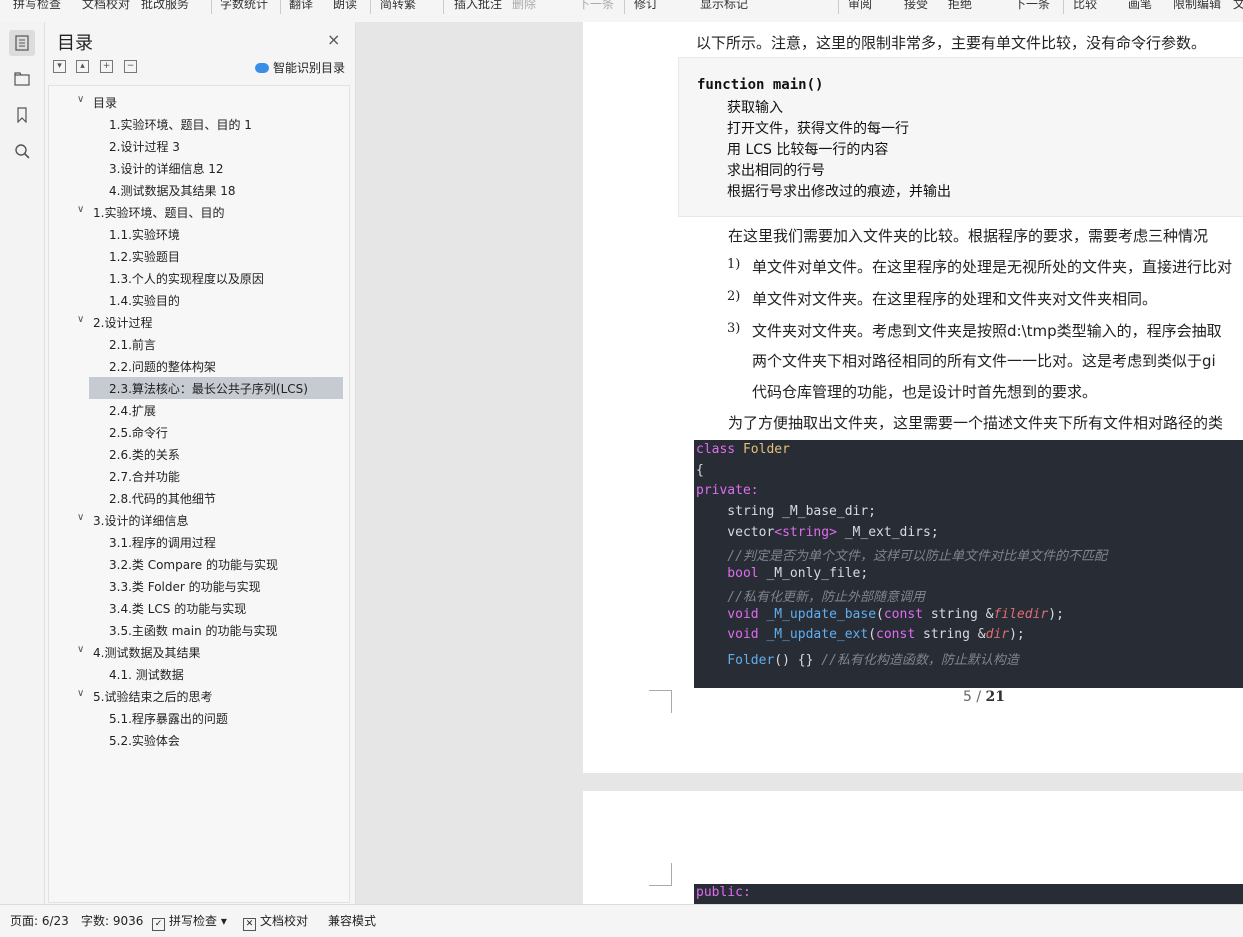 The image size is (1243, 937). Describe the element at coordinates (987, 331) in the screenshot. I see `list-item: 文件夹对文件夹。考虑到文件夹是按照d:\tmp类型输入的，程序会抽取` at that location.